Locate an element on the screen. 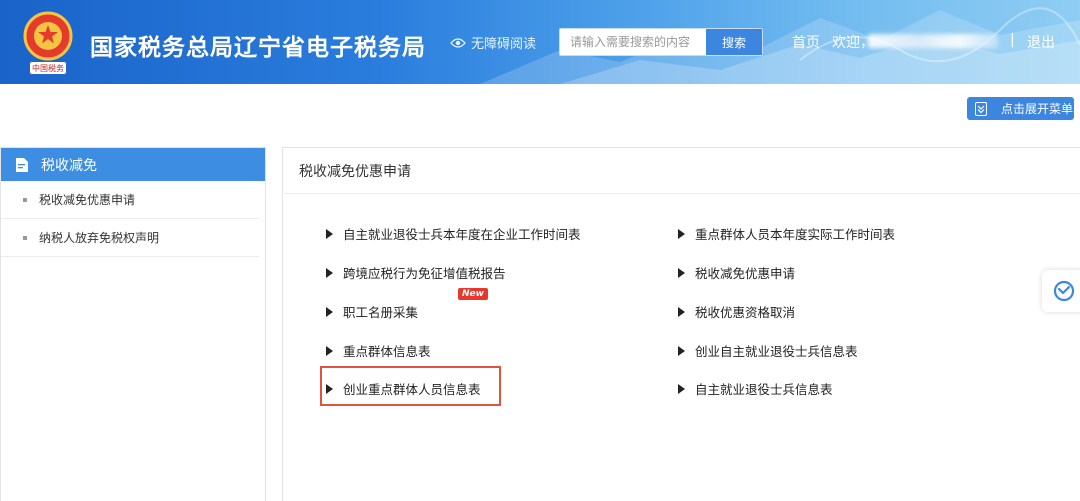 This screenshot has width=1080, height=501. sidebar-title: 税收减免 is located at coordinates (69, 165).